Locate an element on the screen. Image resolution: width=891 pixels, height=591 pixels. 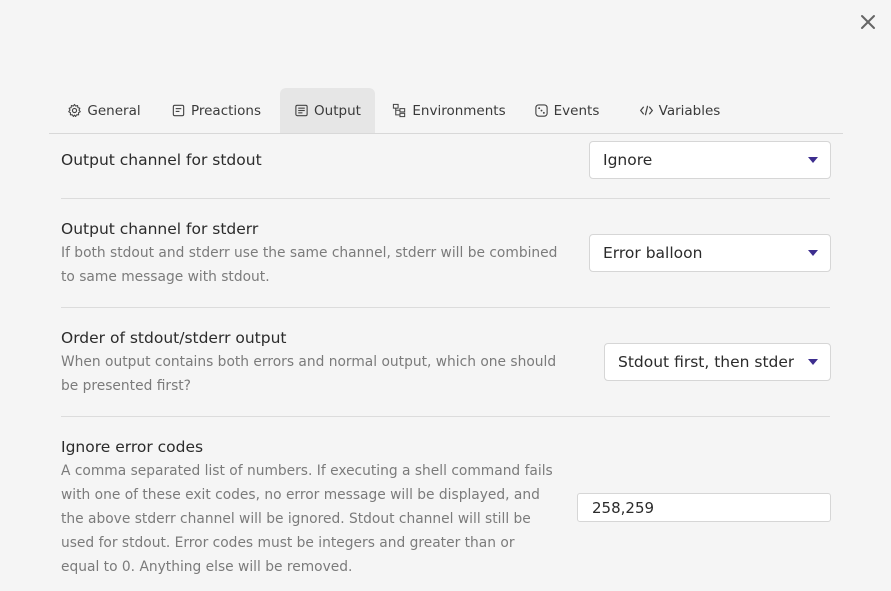
stdout-channel-value: Ignore is located at coordinates (628, 160).